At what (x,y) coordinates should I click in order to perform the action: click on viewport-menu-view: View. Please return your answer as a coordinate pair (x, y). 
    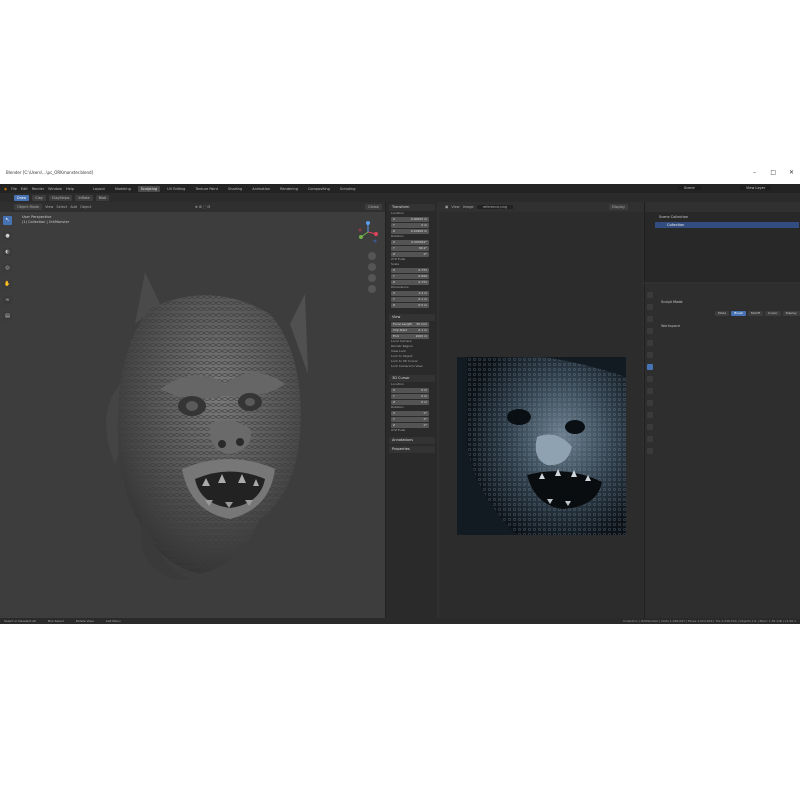
    Looking at the image, I should click on (49, 207).